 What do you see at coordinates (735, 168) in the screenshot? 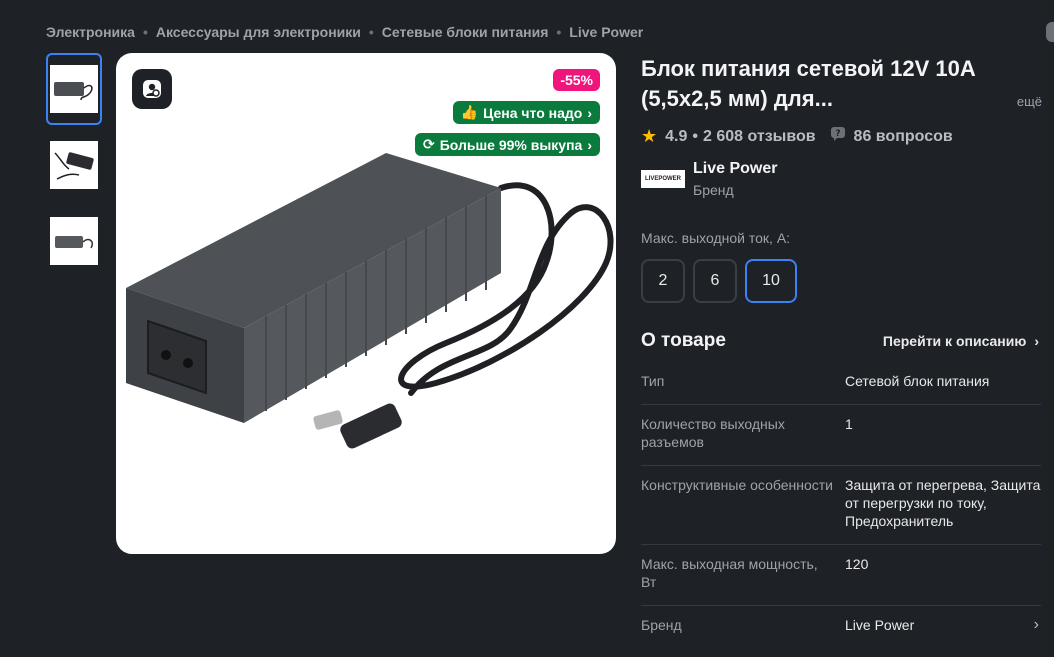
I see `brand-name: Live Power` at bounding box center [735, 168].